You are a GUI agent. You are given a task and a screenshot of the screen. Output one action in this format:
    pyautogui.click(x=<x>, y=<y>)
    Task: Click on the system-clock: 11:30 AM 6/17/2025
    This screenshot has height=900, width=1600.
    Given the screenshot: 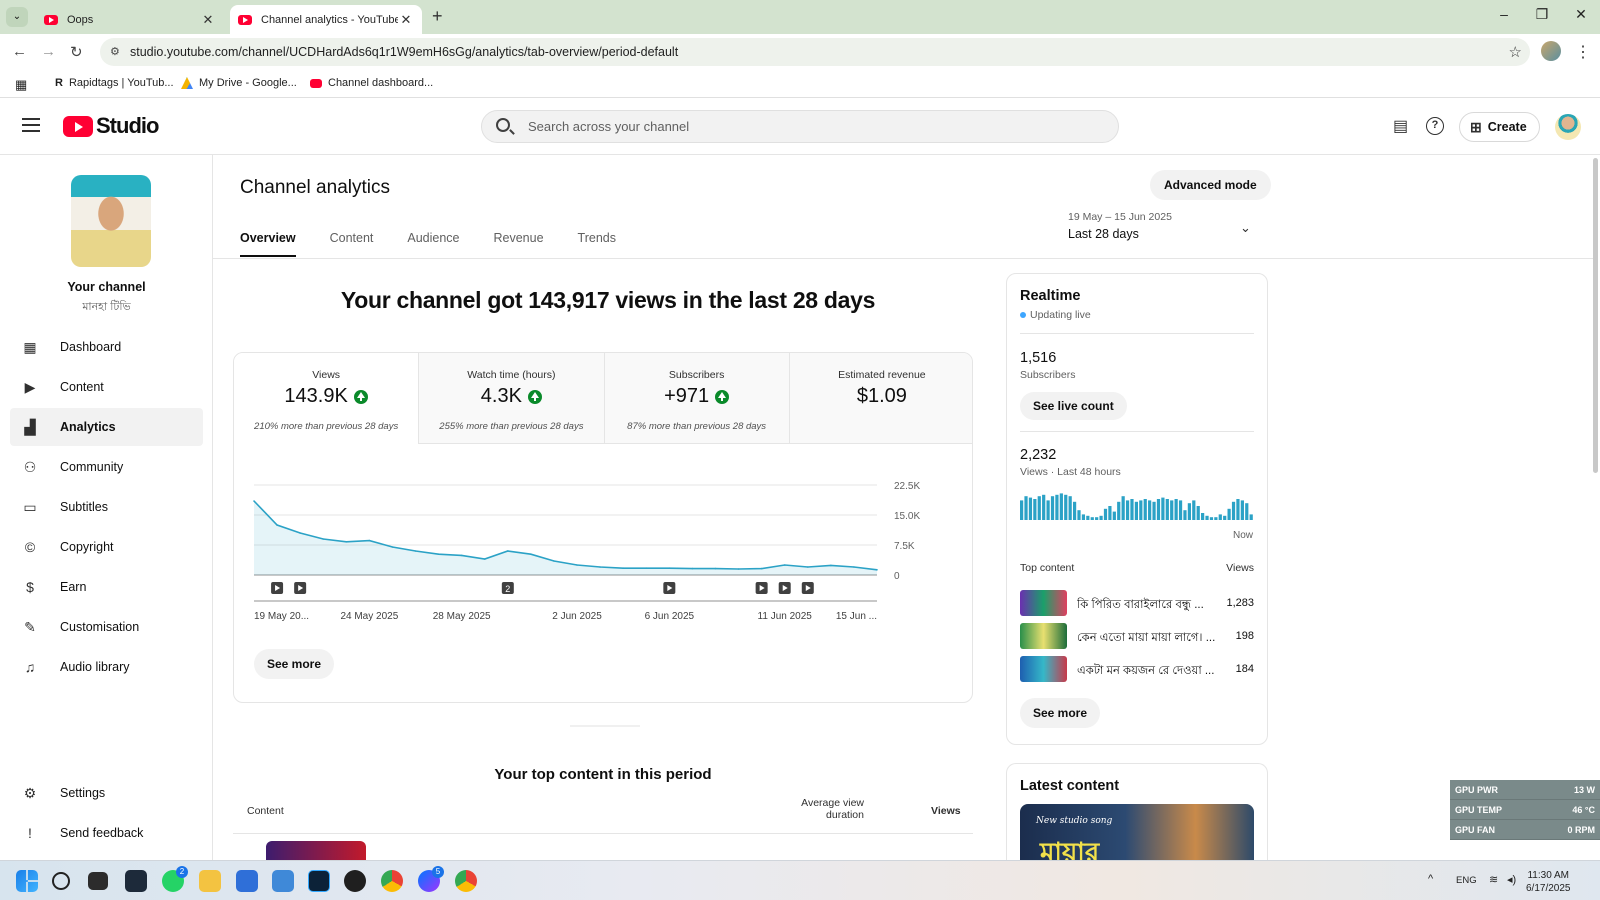 What is the action you would take?
    pyautogui.click(x=1548, y=882)
    